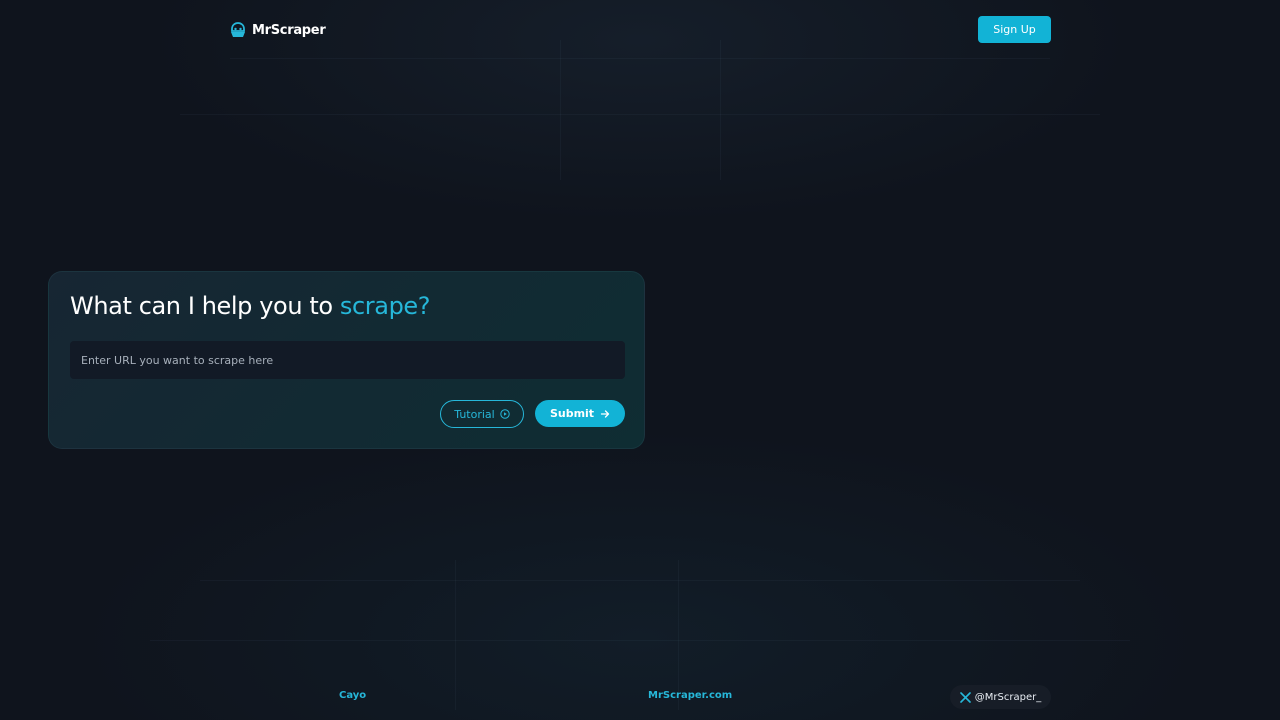 This screenshot has width=1280, height=720. Describe the element at coordinates (352, 697) in the screenshot. I see `footer-link-cayo: Cayo` at that location.